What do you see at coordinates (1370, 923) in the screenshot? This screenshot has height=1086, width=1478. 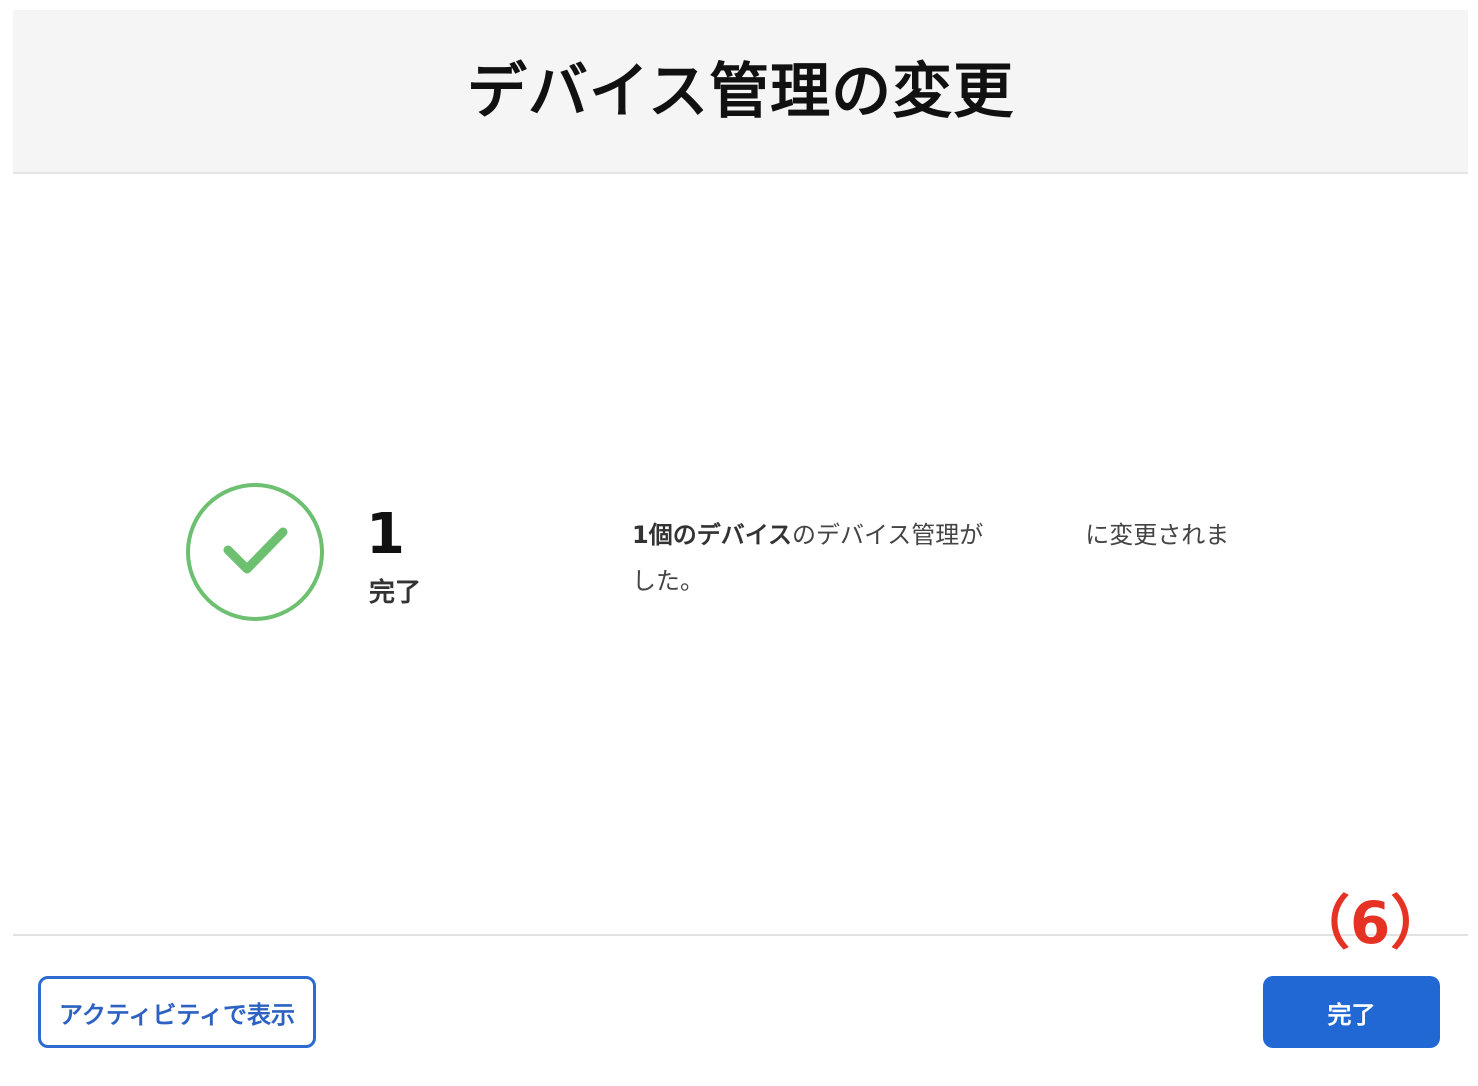 I see `step-annotation: （6）` at bounding box center [1370, 923].